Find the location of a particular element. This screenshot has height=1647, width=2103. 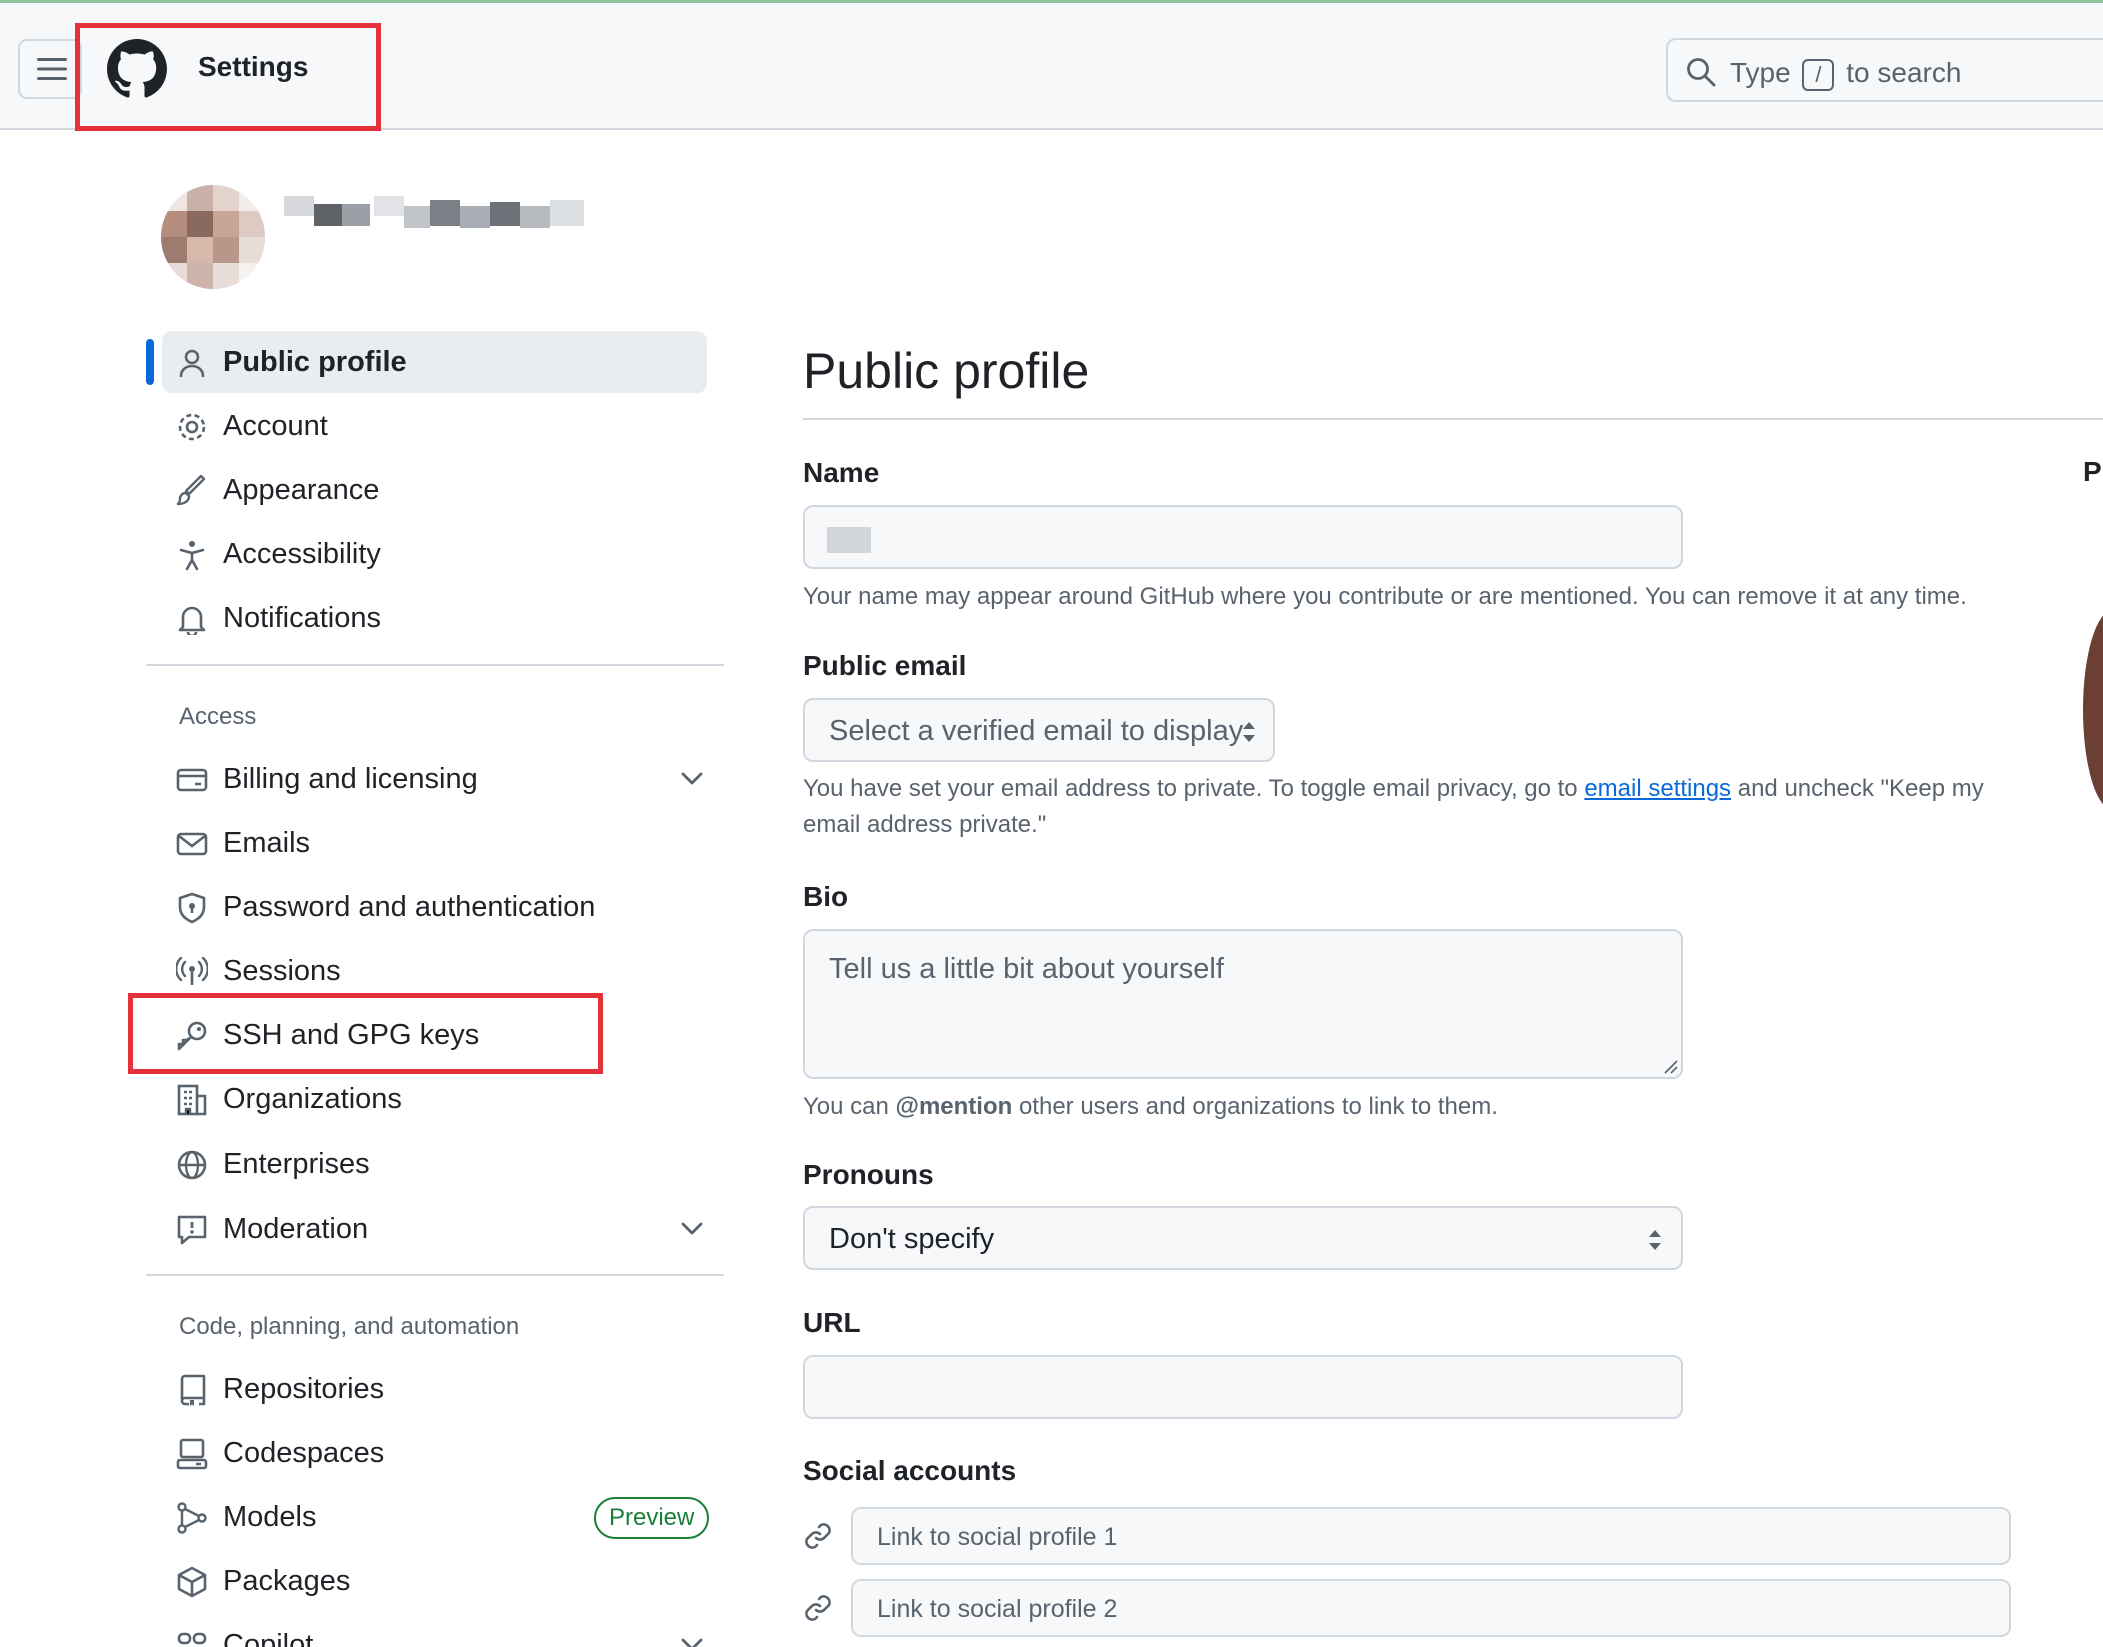

bell-icon is located at coordinates (192, 620).